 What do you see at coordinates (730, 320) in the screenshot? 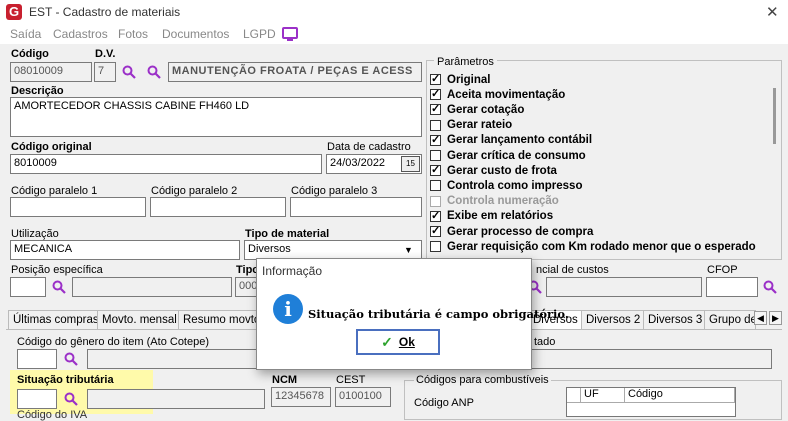
I see `tab-grupo: Grupo de` at bounding box center [730, 320].